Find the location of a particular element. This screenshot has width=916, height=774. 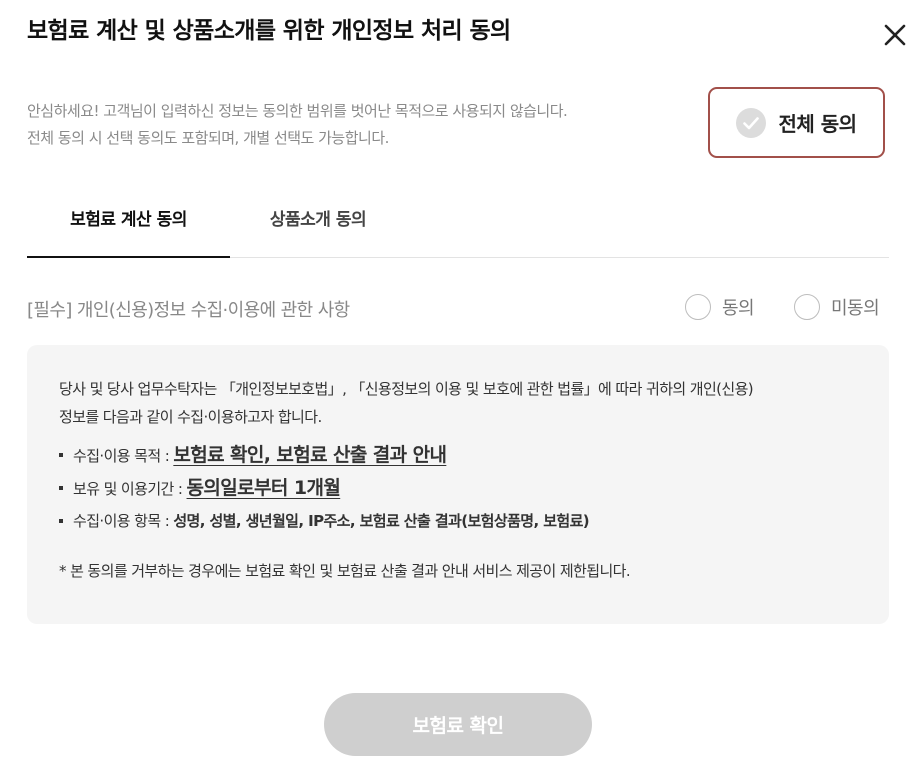

check-circle-icon is located at coordinates (751, 122).